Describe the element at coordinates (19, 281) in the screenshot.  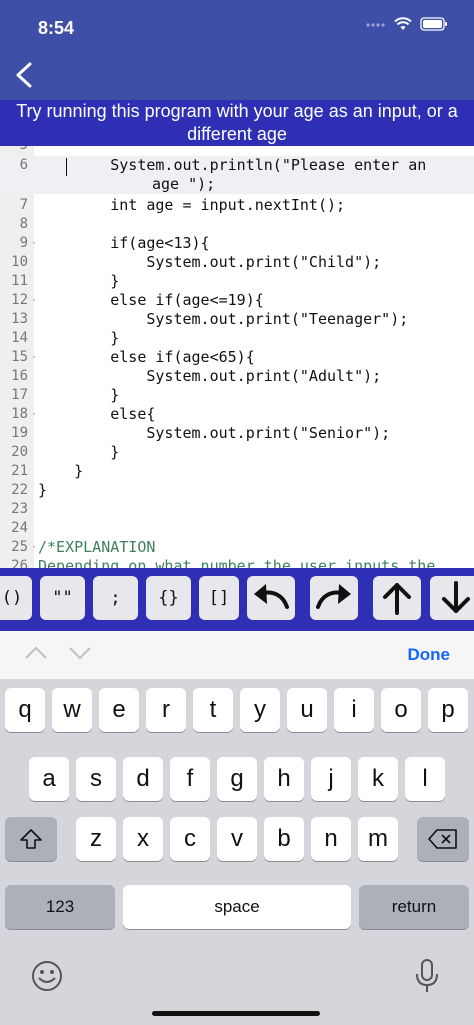
I see `line-number: 11` at that location.